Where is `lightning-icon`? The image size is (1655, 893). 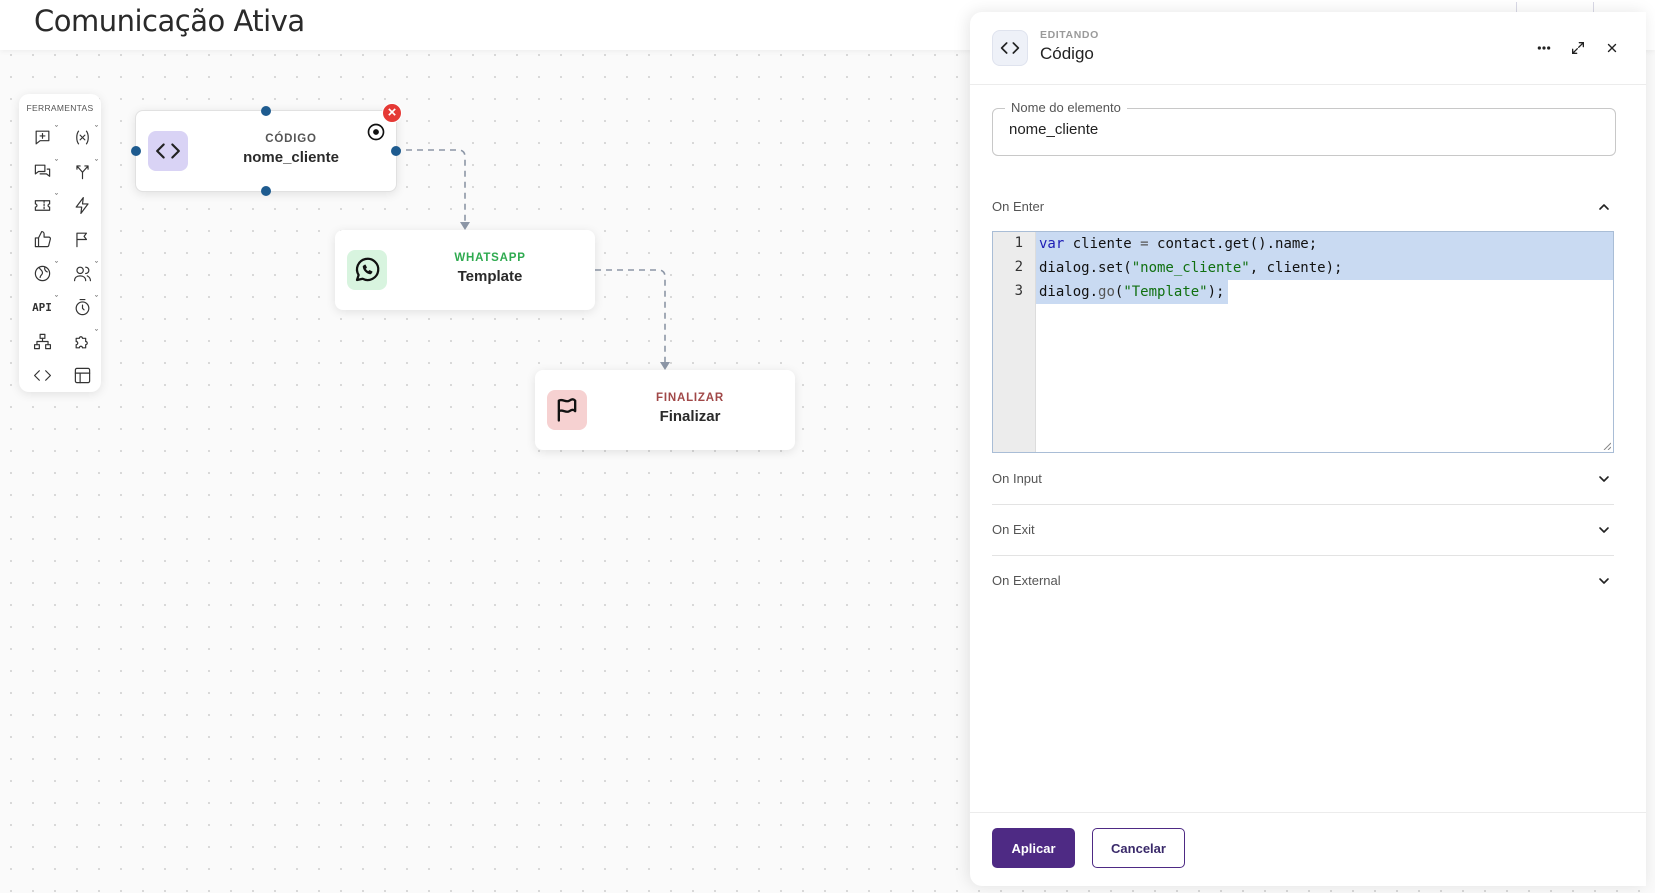
lightning-icon is located at coordinates (82, 205).